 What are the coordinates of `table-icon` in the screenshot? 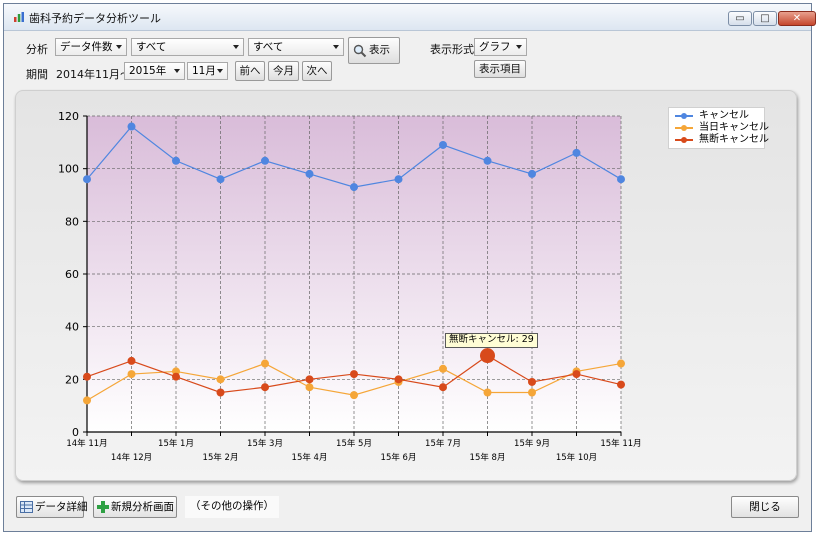 It's located at (26, 507).